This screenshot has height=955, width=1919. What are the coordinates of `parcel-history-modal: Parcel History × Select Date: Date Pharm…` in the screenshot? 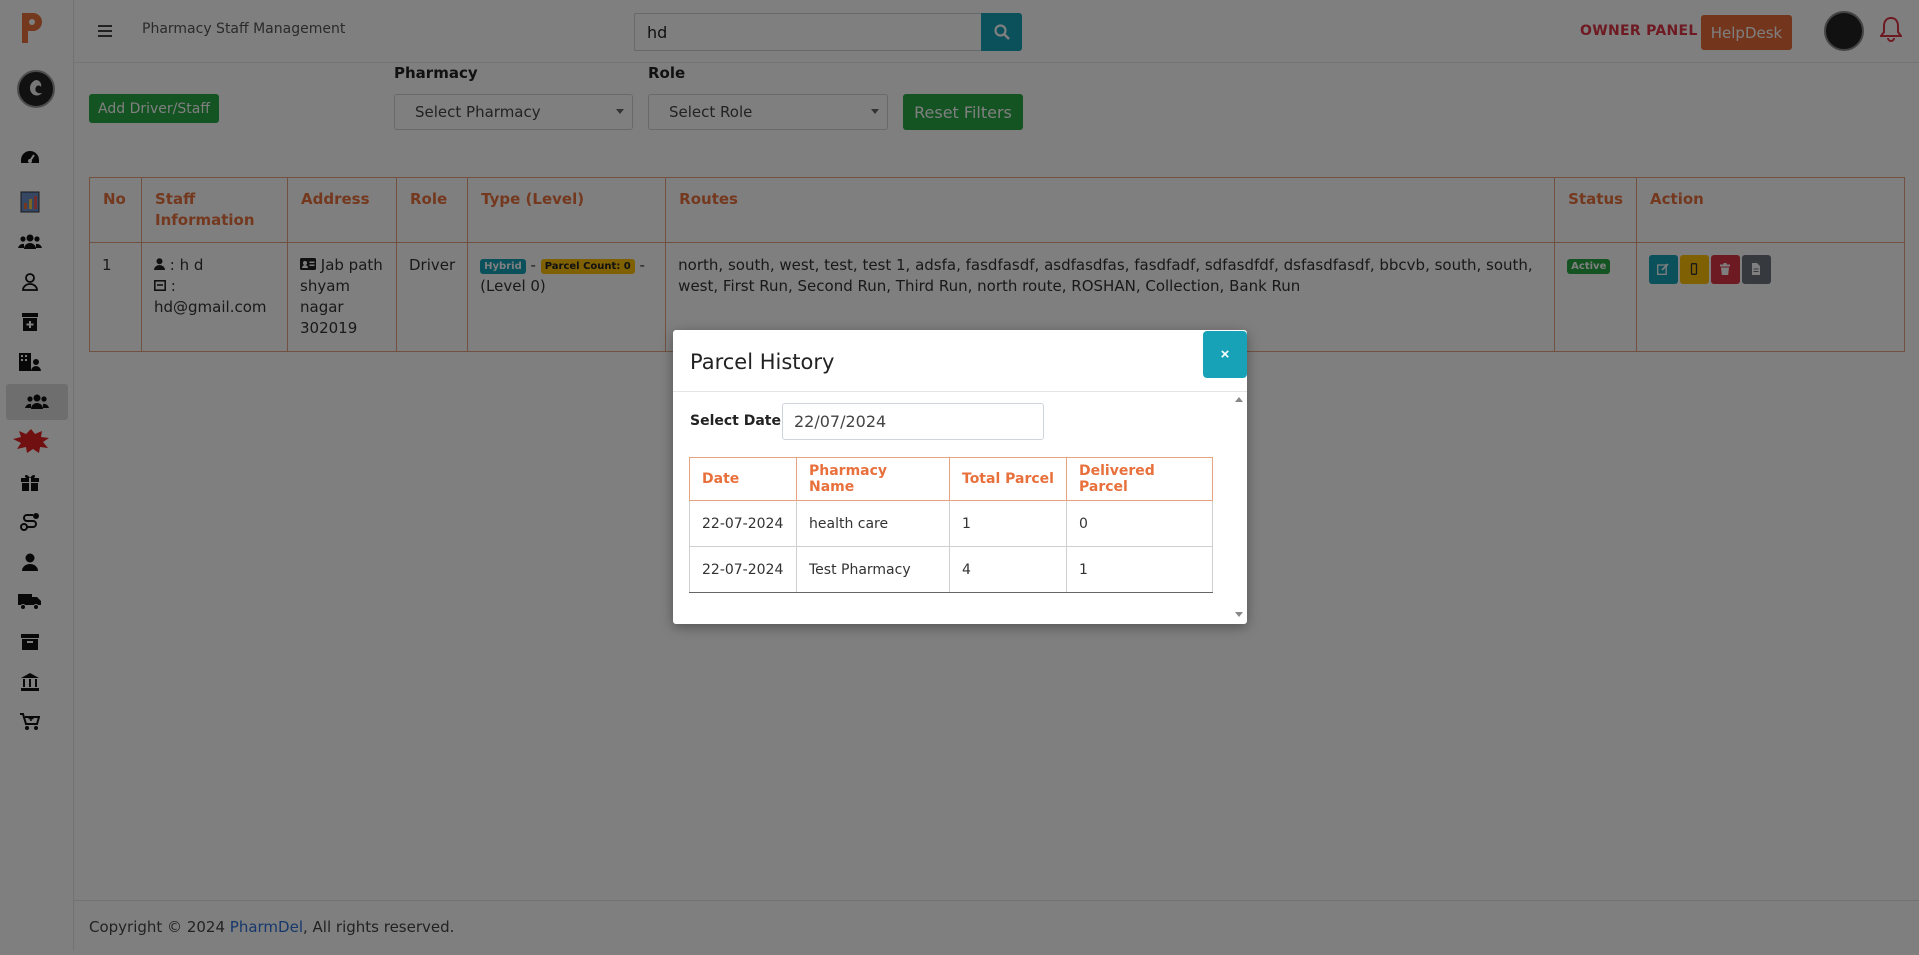 It's located at (960, 477).